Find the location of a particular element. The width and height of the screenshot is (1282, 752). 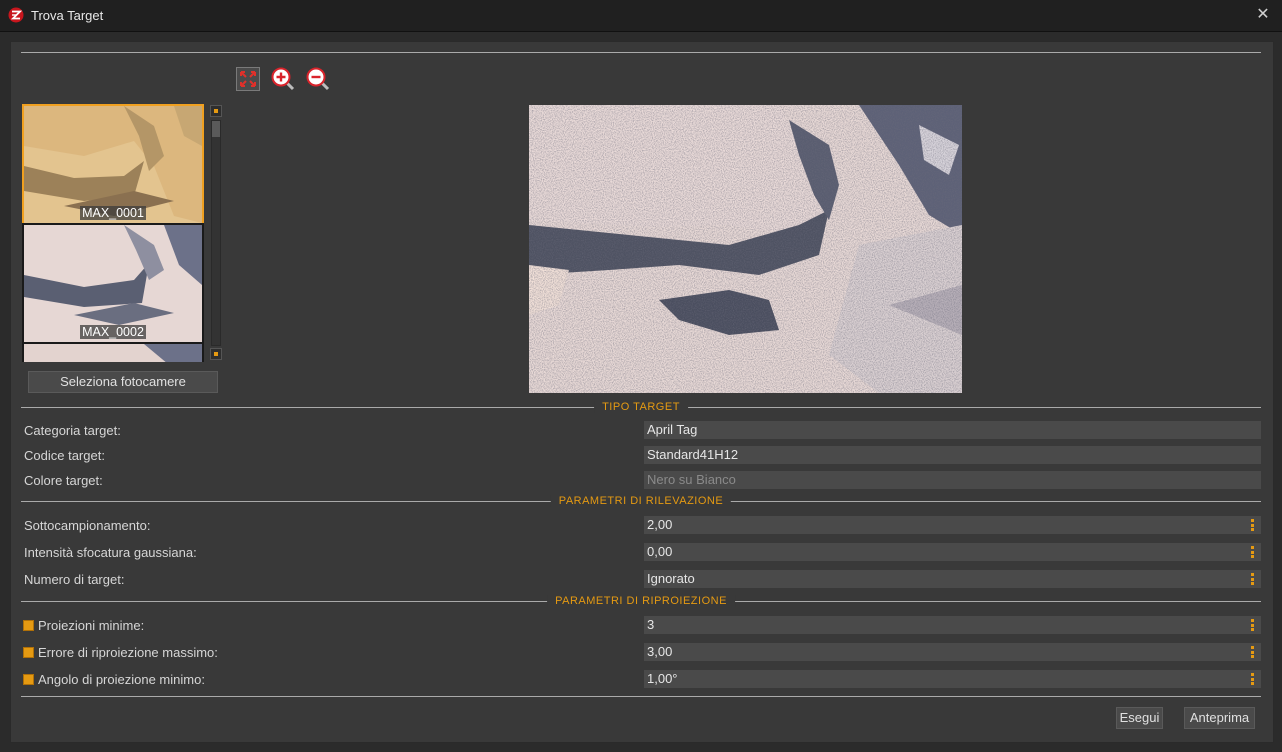

blur-field: 0,00 is located at coordinates (952, 552).